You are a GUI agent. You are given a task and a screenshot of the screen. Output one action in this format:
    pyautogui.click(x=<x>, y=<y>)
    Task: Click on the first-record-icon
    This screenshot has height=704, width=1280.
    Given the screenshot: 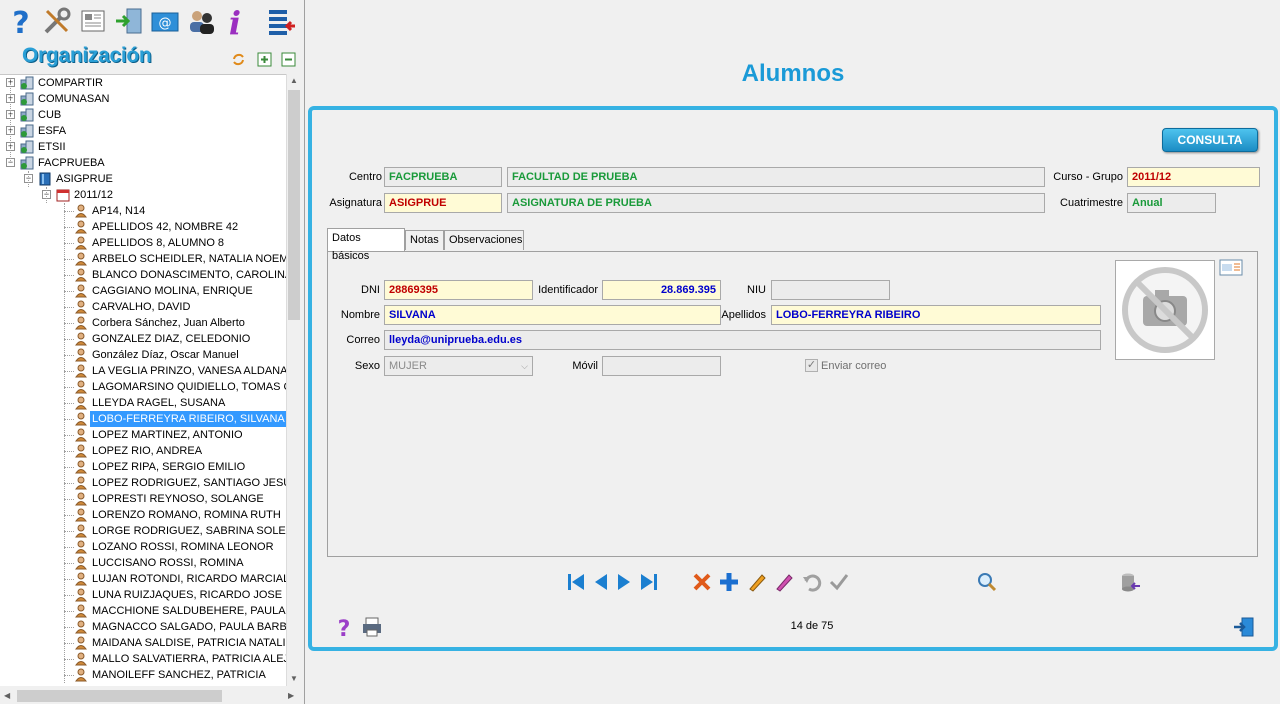 What is the action you would take?
    pyautogui.click(x=576, y=582)
    